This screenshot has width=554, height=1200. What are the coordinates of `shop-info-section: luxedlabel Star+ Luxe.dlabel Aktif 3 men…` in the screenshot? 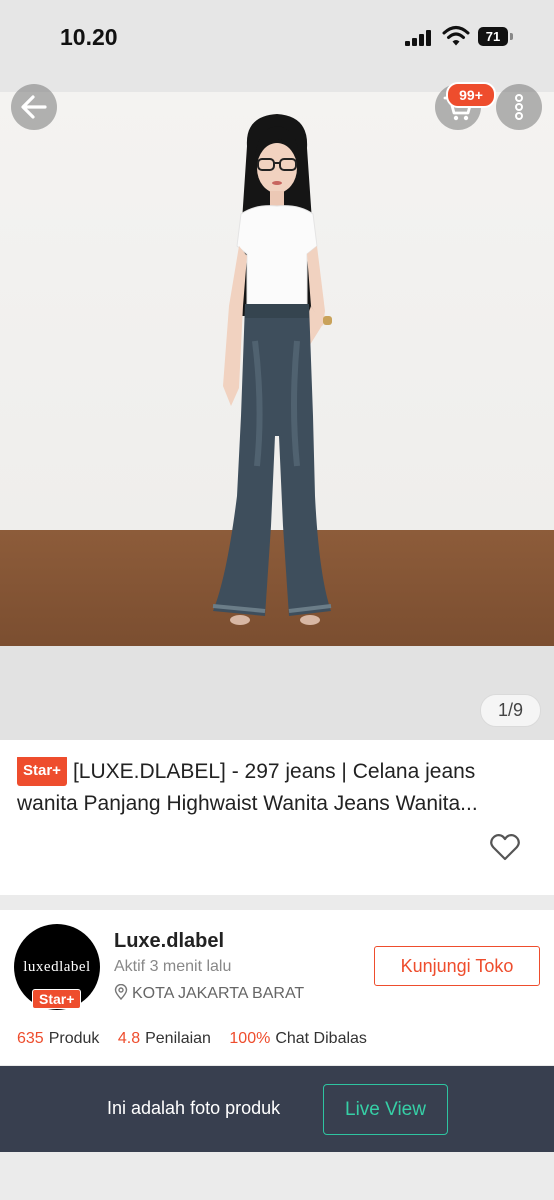 It's located at (277, 987).